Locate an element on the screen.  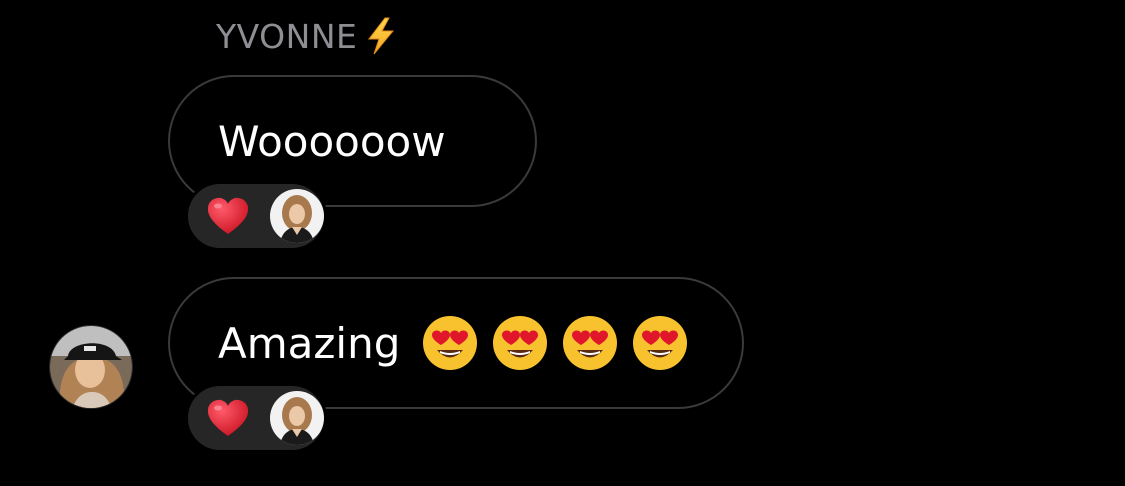
message-text: Woooooow is located at coordinates (332, 141).